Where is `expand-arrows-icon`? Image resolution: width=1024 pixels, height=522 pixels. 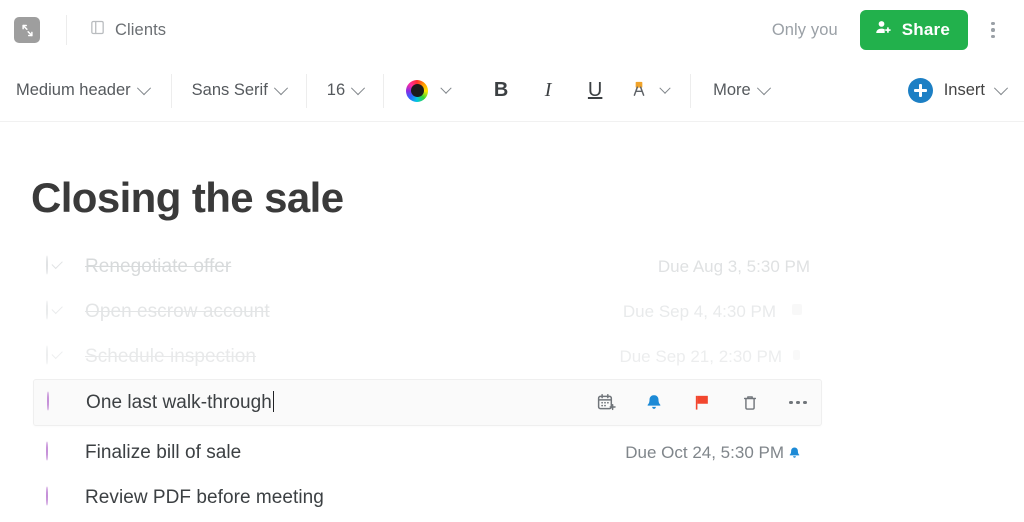
expand-arrows-icon is located at coordinates (27, 30).